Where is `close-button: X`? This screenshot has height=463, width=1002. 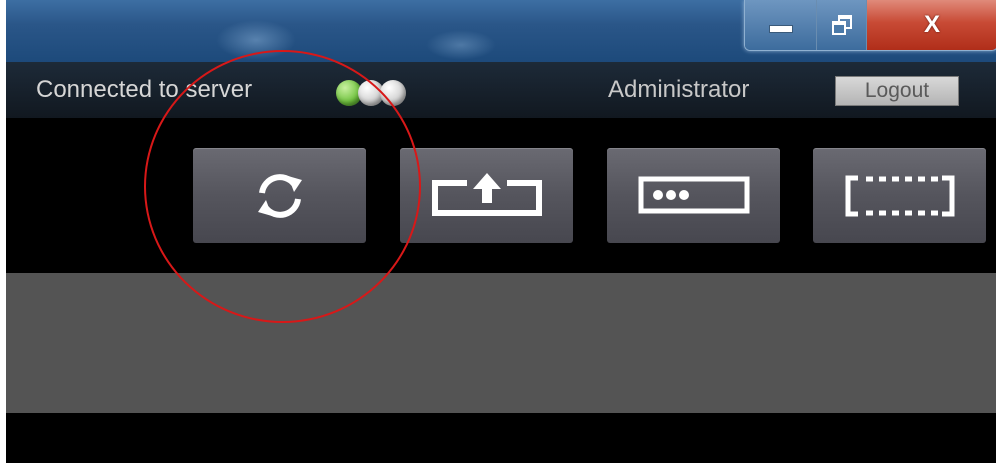 close-button: X is located at coordinates (931, 25).